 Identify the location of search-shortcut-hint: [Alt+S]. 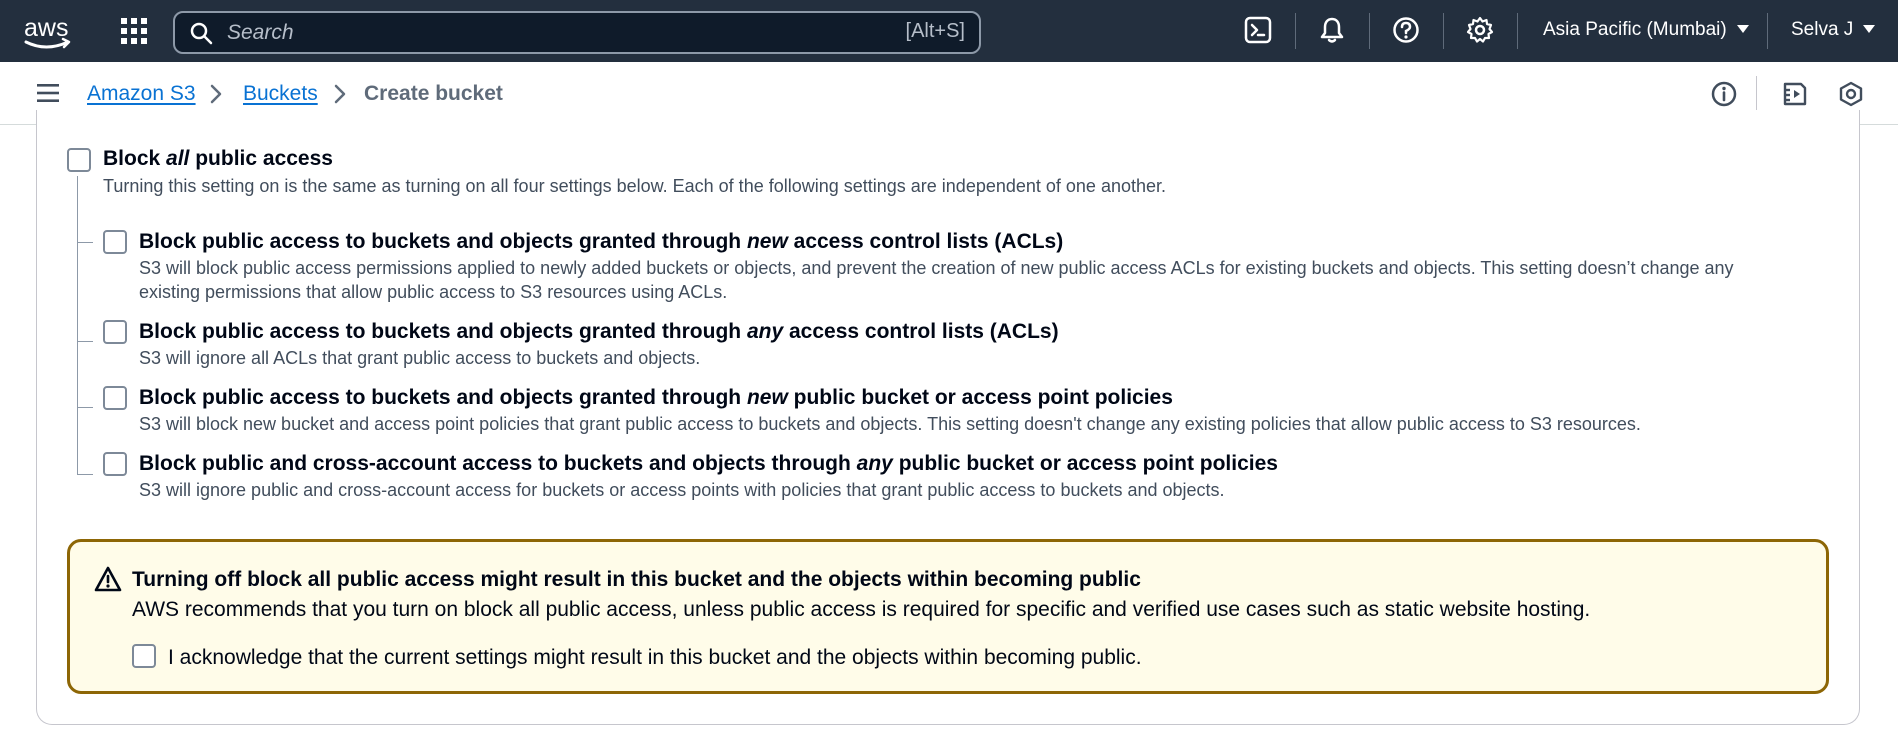
(935, 31).